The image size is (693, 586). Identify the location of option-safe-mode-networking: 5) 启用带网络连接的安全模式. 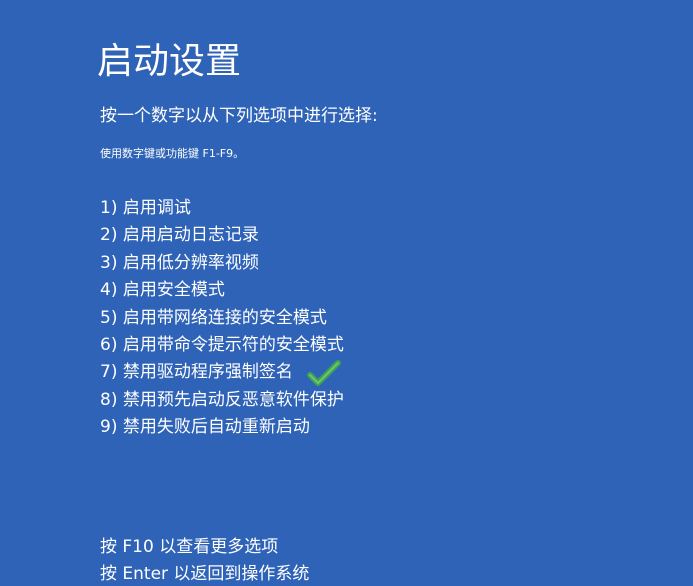
(222, 318).